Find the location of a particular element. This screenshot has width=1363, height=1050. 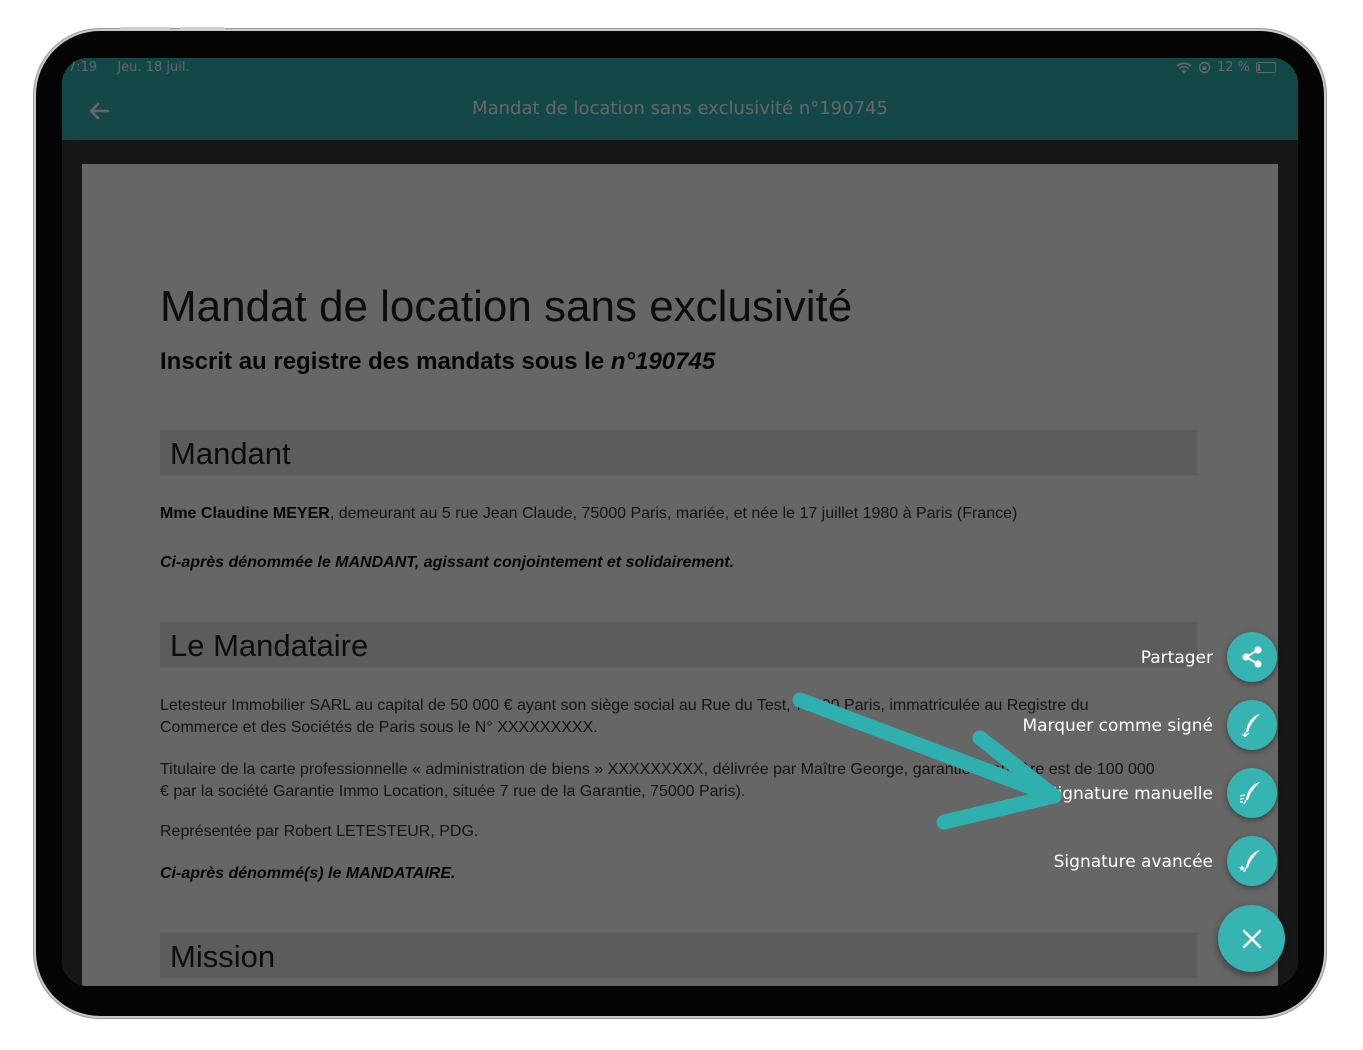

section-heading-mandant: Mandant is located at coordinates (678, 452).